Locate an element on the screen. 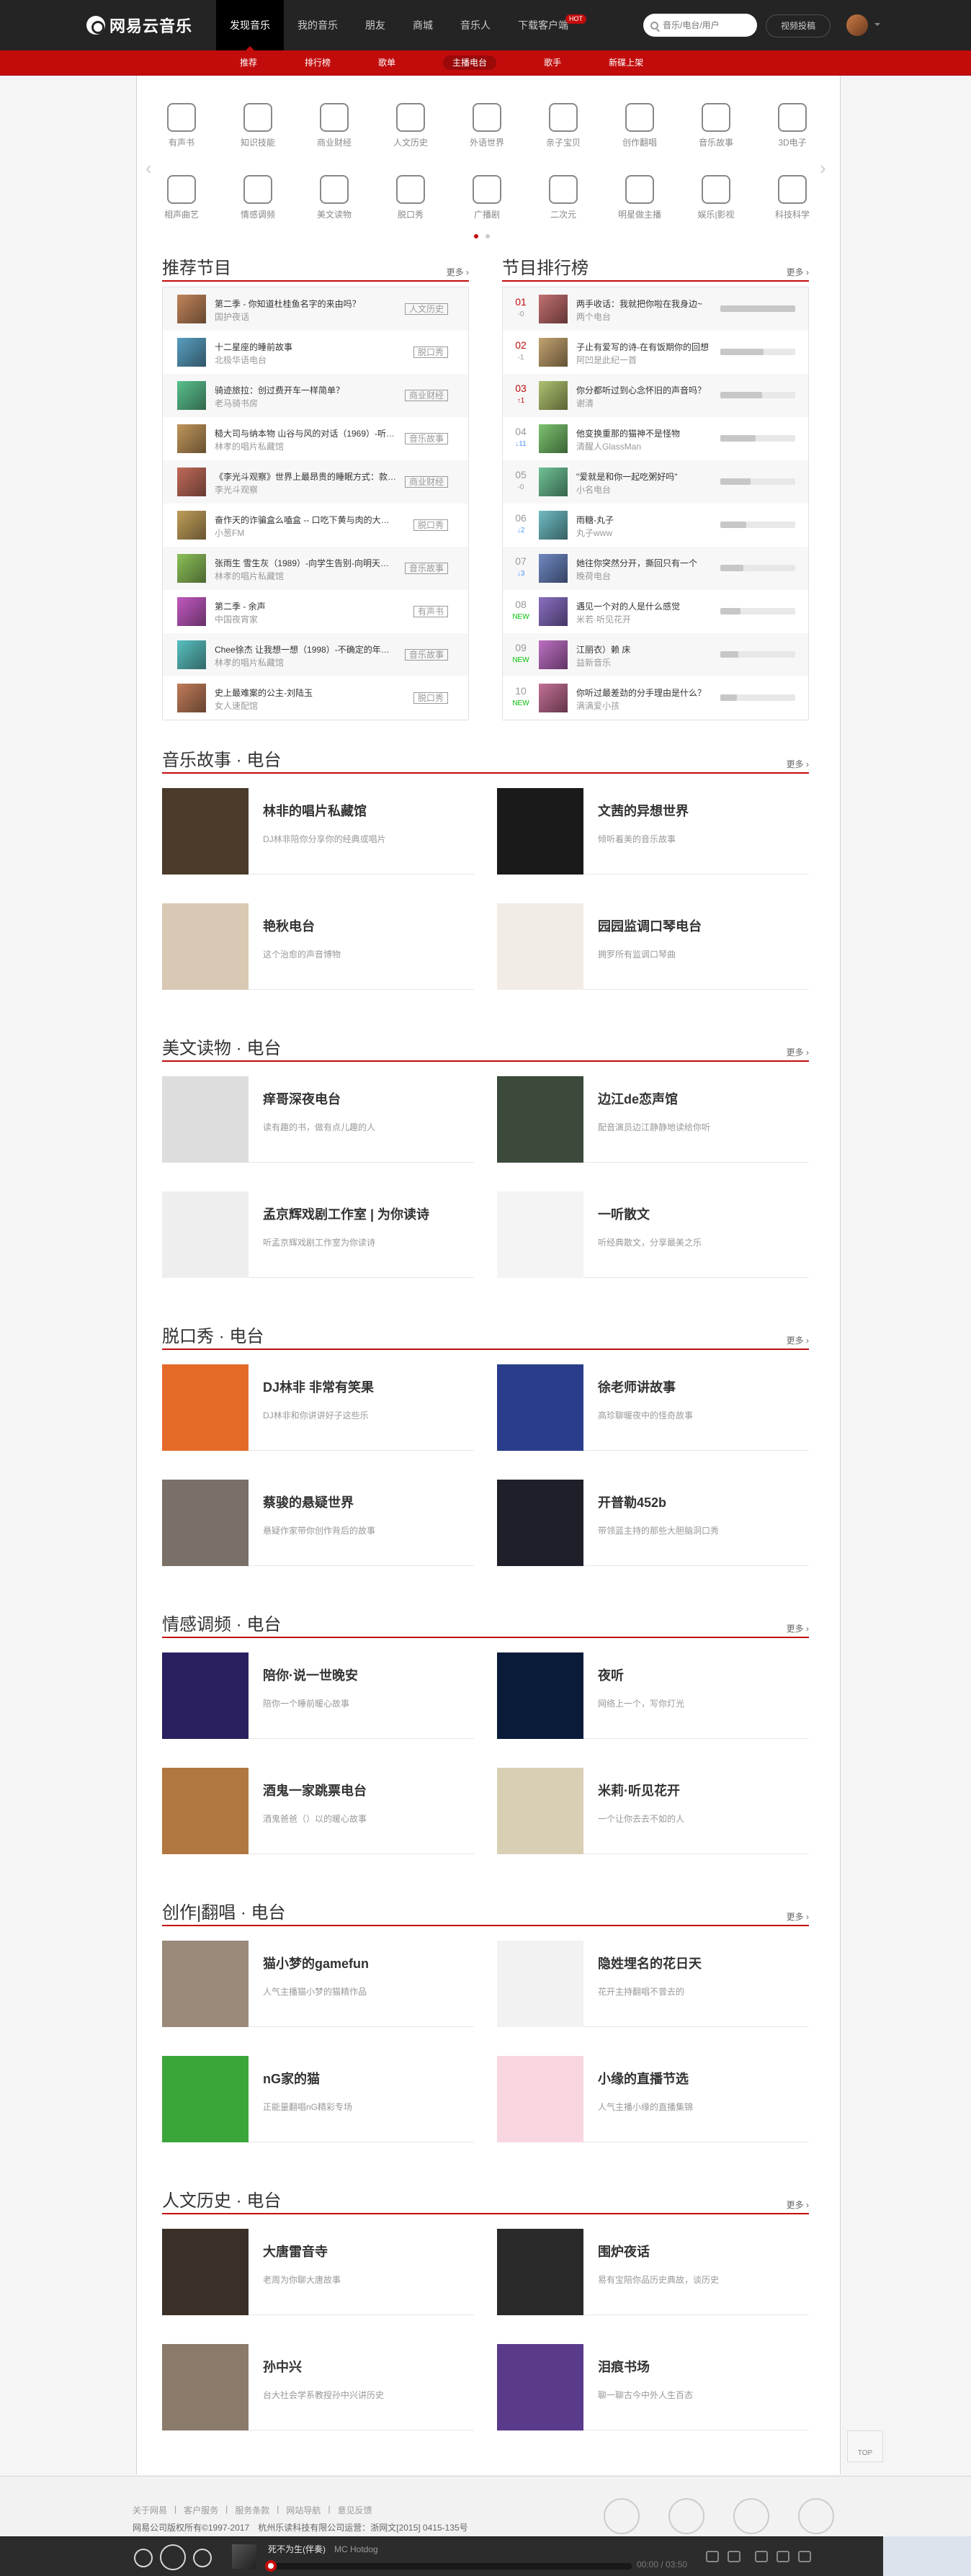 The width and height of the screenshot is (971, 2576). radio-name: 痒哥深夜电台 is located at coordinates (302, 1098).